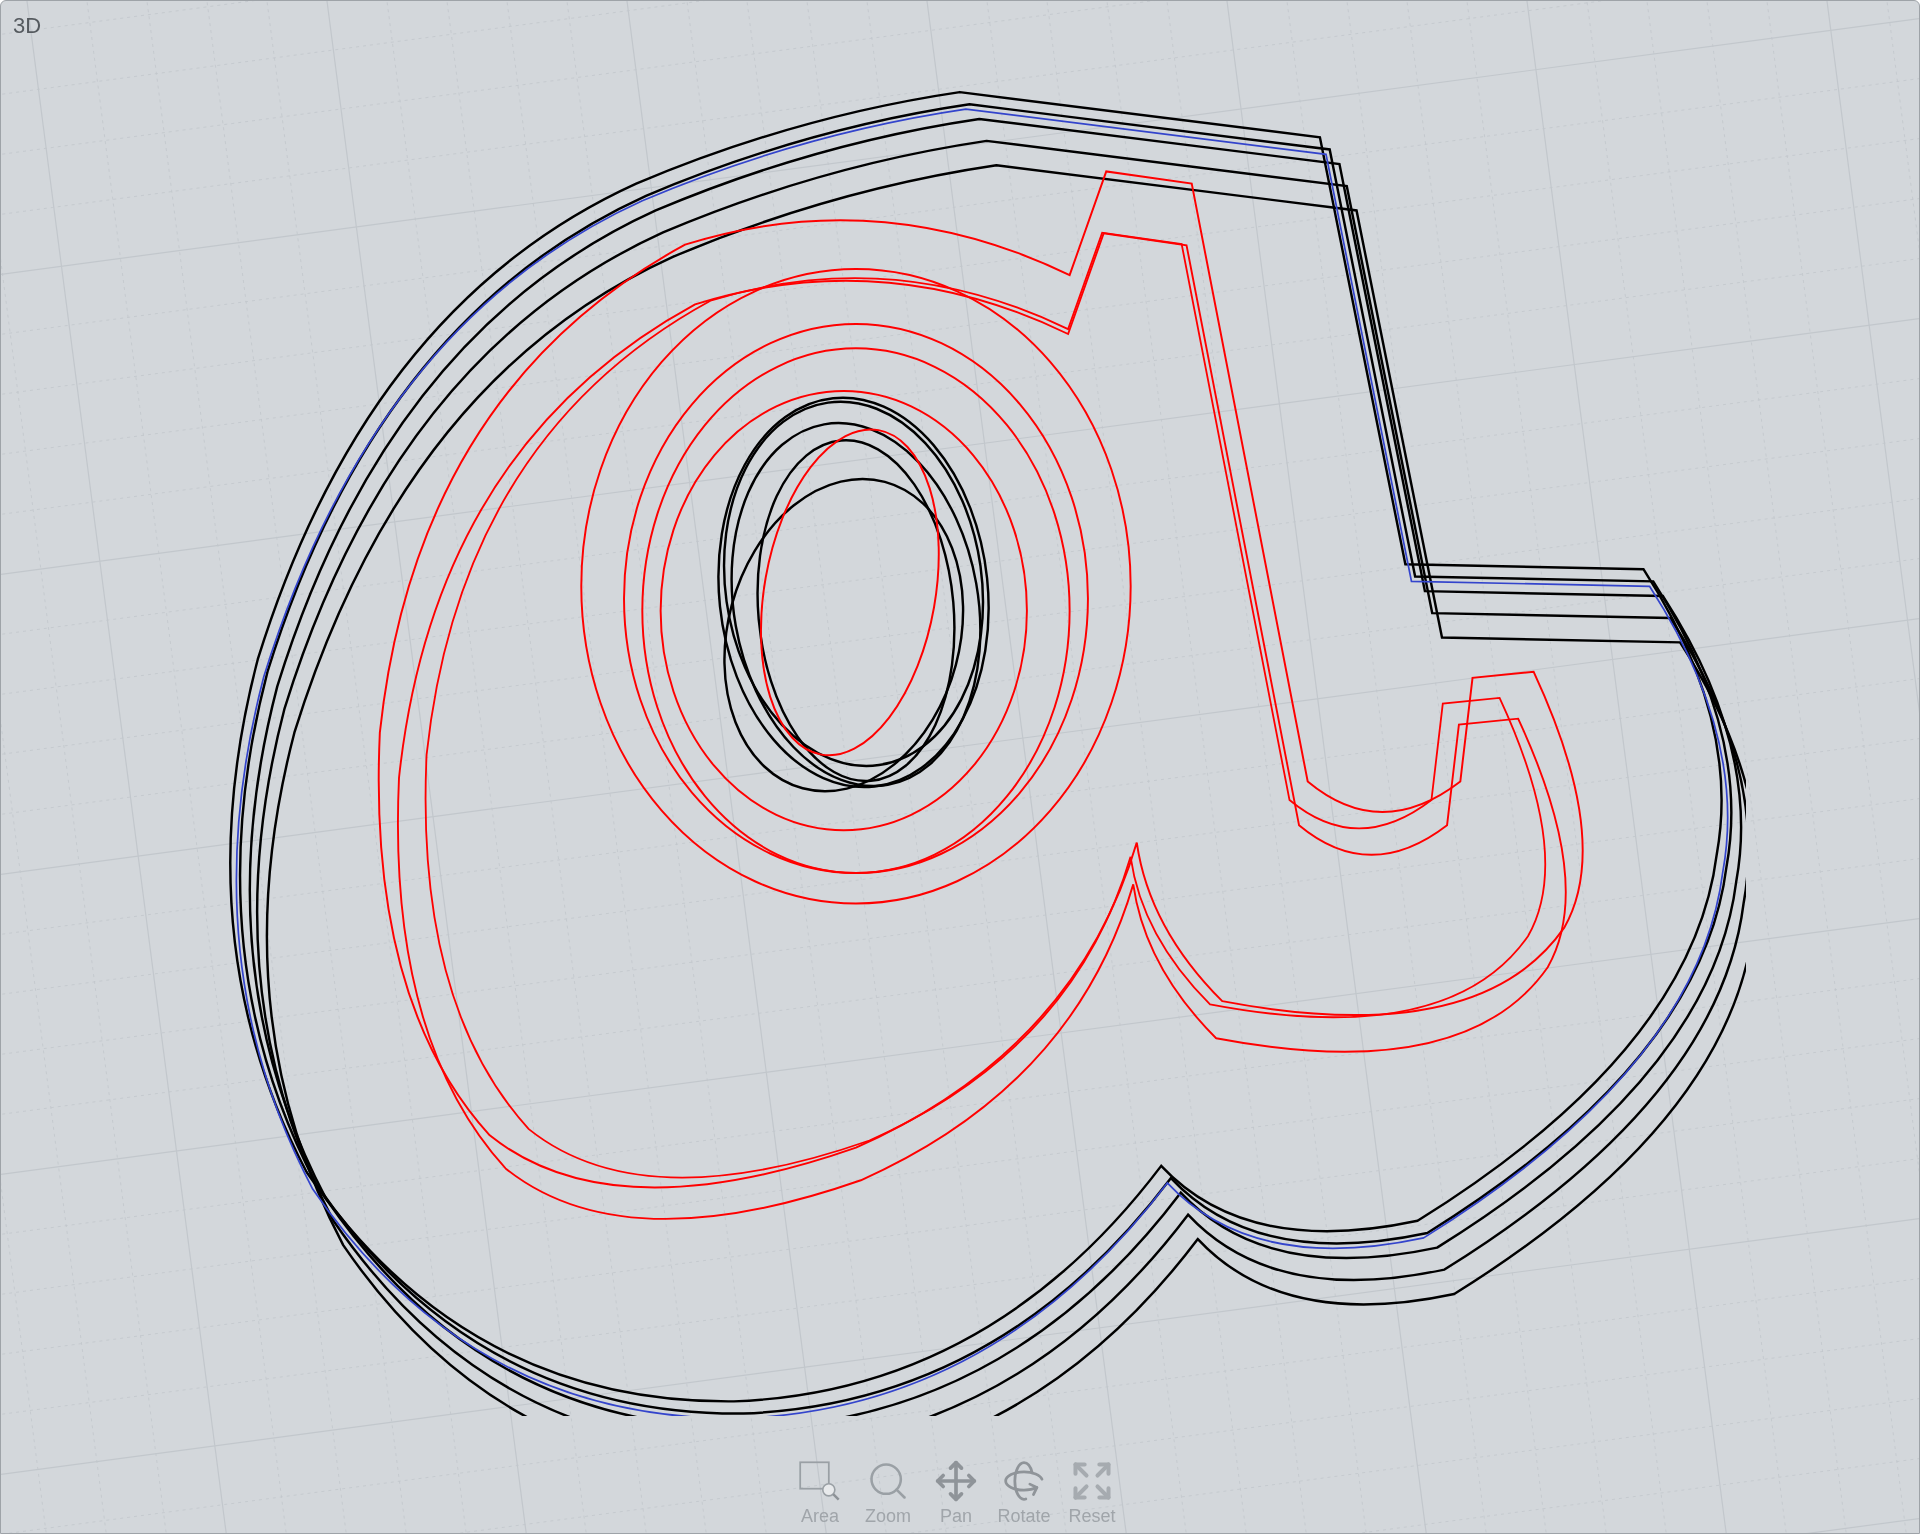  What do you see at coordinates (820, 1481) in the screenshot?
I see `area-icon` at bounding box center [820, 1481].